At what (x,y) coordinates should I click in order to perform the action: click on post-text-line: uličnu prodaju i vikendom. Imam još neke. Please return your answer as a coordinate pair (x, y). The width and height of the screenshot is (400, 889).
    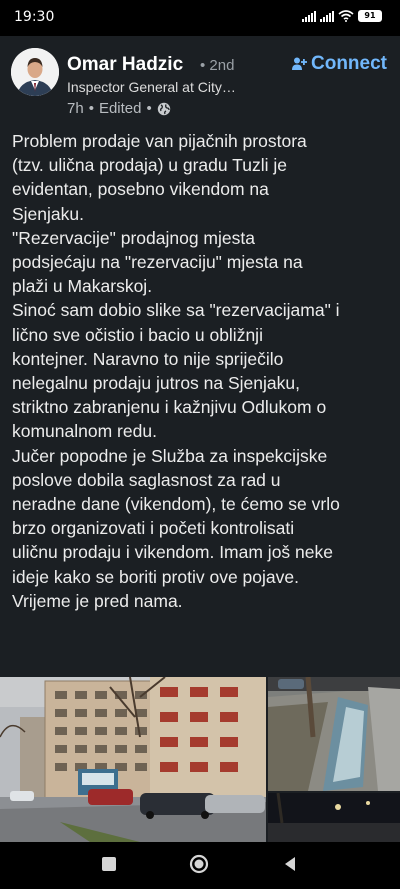
    Looking at the image, I should click on (172, 552).